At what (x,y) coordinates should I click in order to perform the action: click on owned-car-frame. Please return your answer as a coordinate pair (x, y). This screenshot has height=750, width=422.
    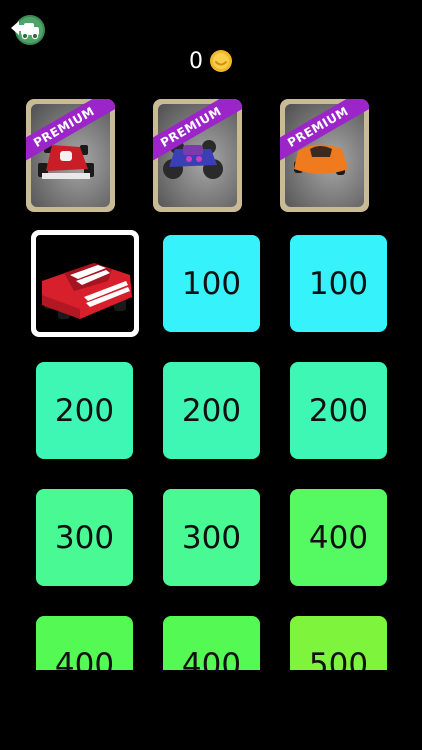
    Looking at the image, I should click on (85, 283).